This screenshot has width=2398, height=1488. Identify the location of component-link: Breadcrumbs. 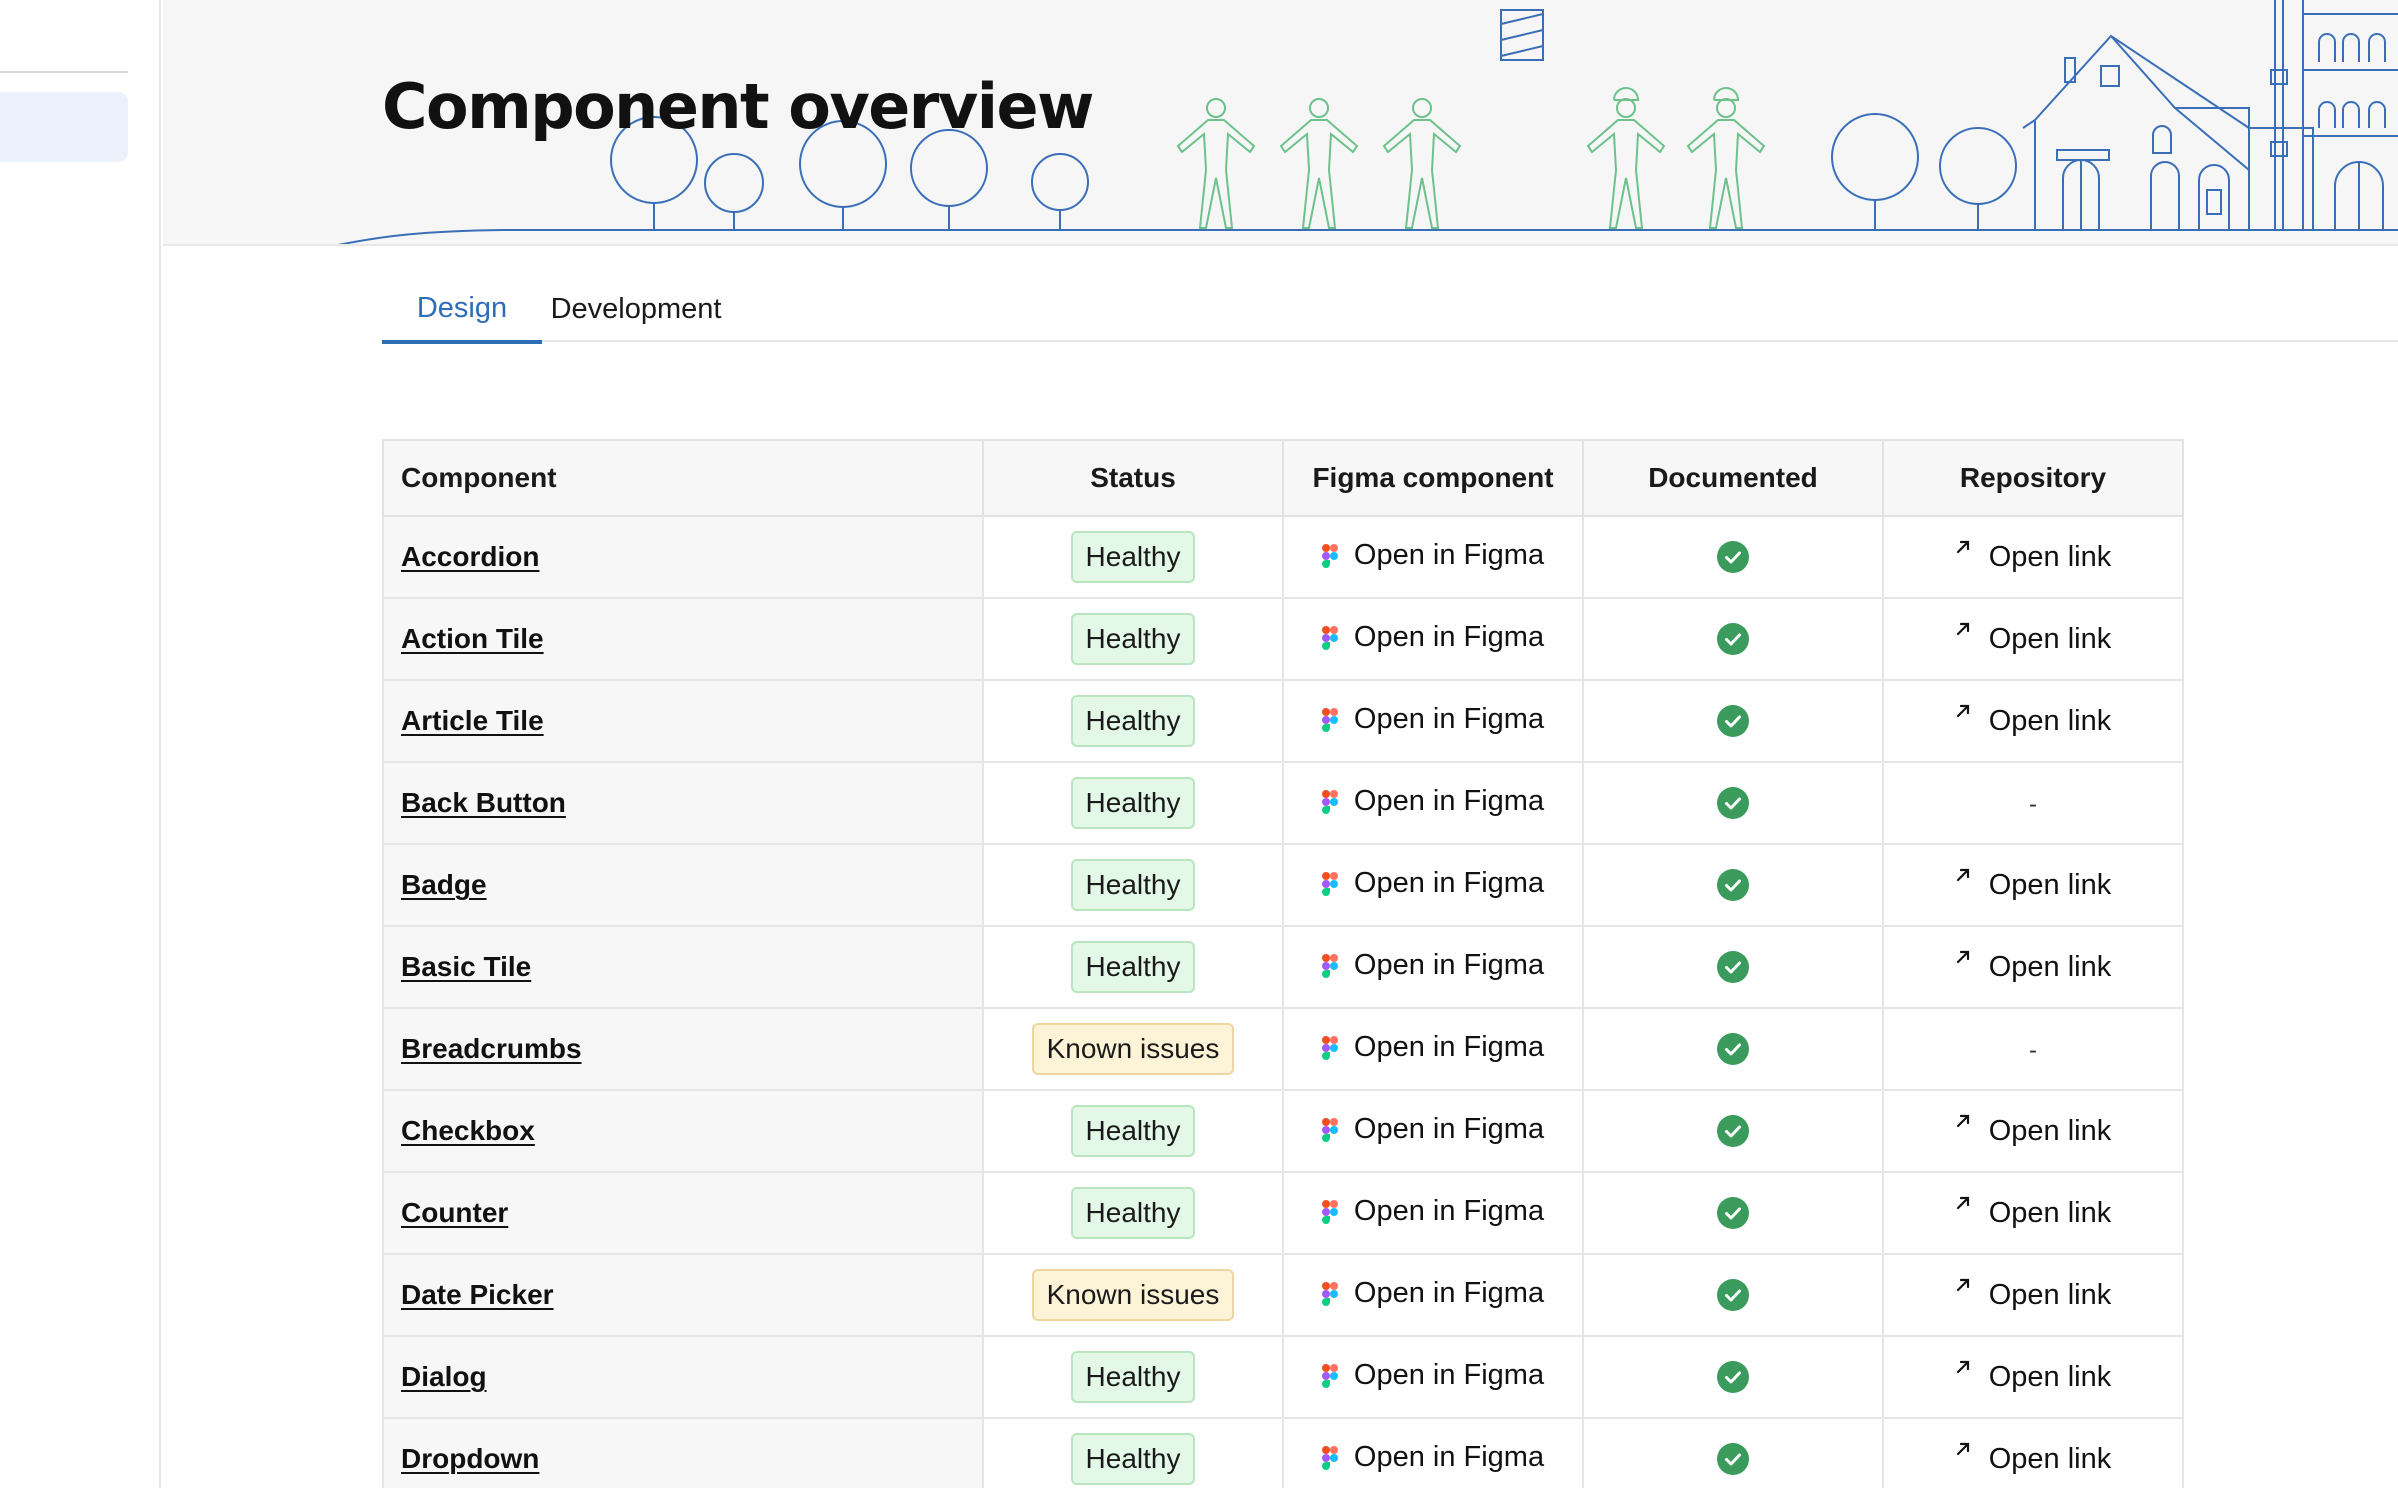
(491, 1048).